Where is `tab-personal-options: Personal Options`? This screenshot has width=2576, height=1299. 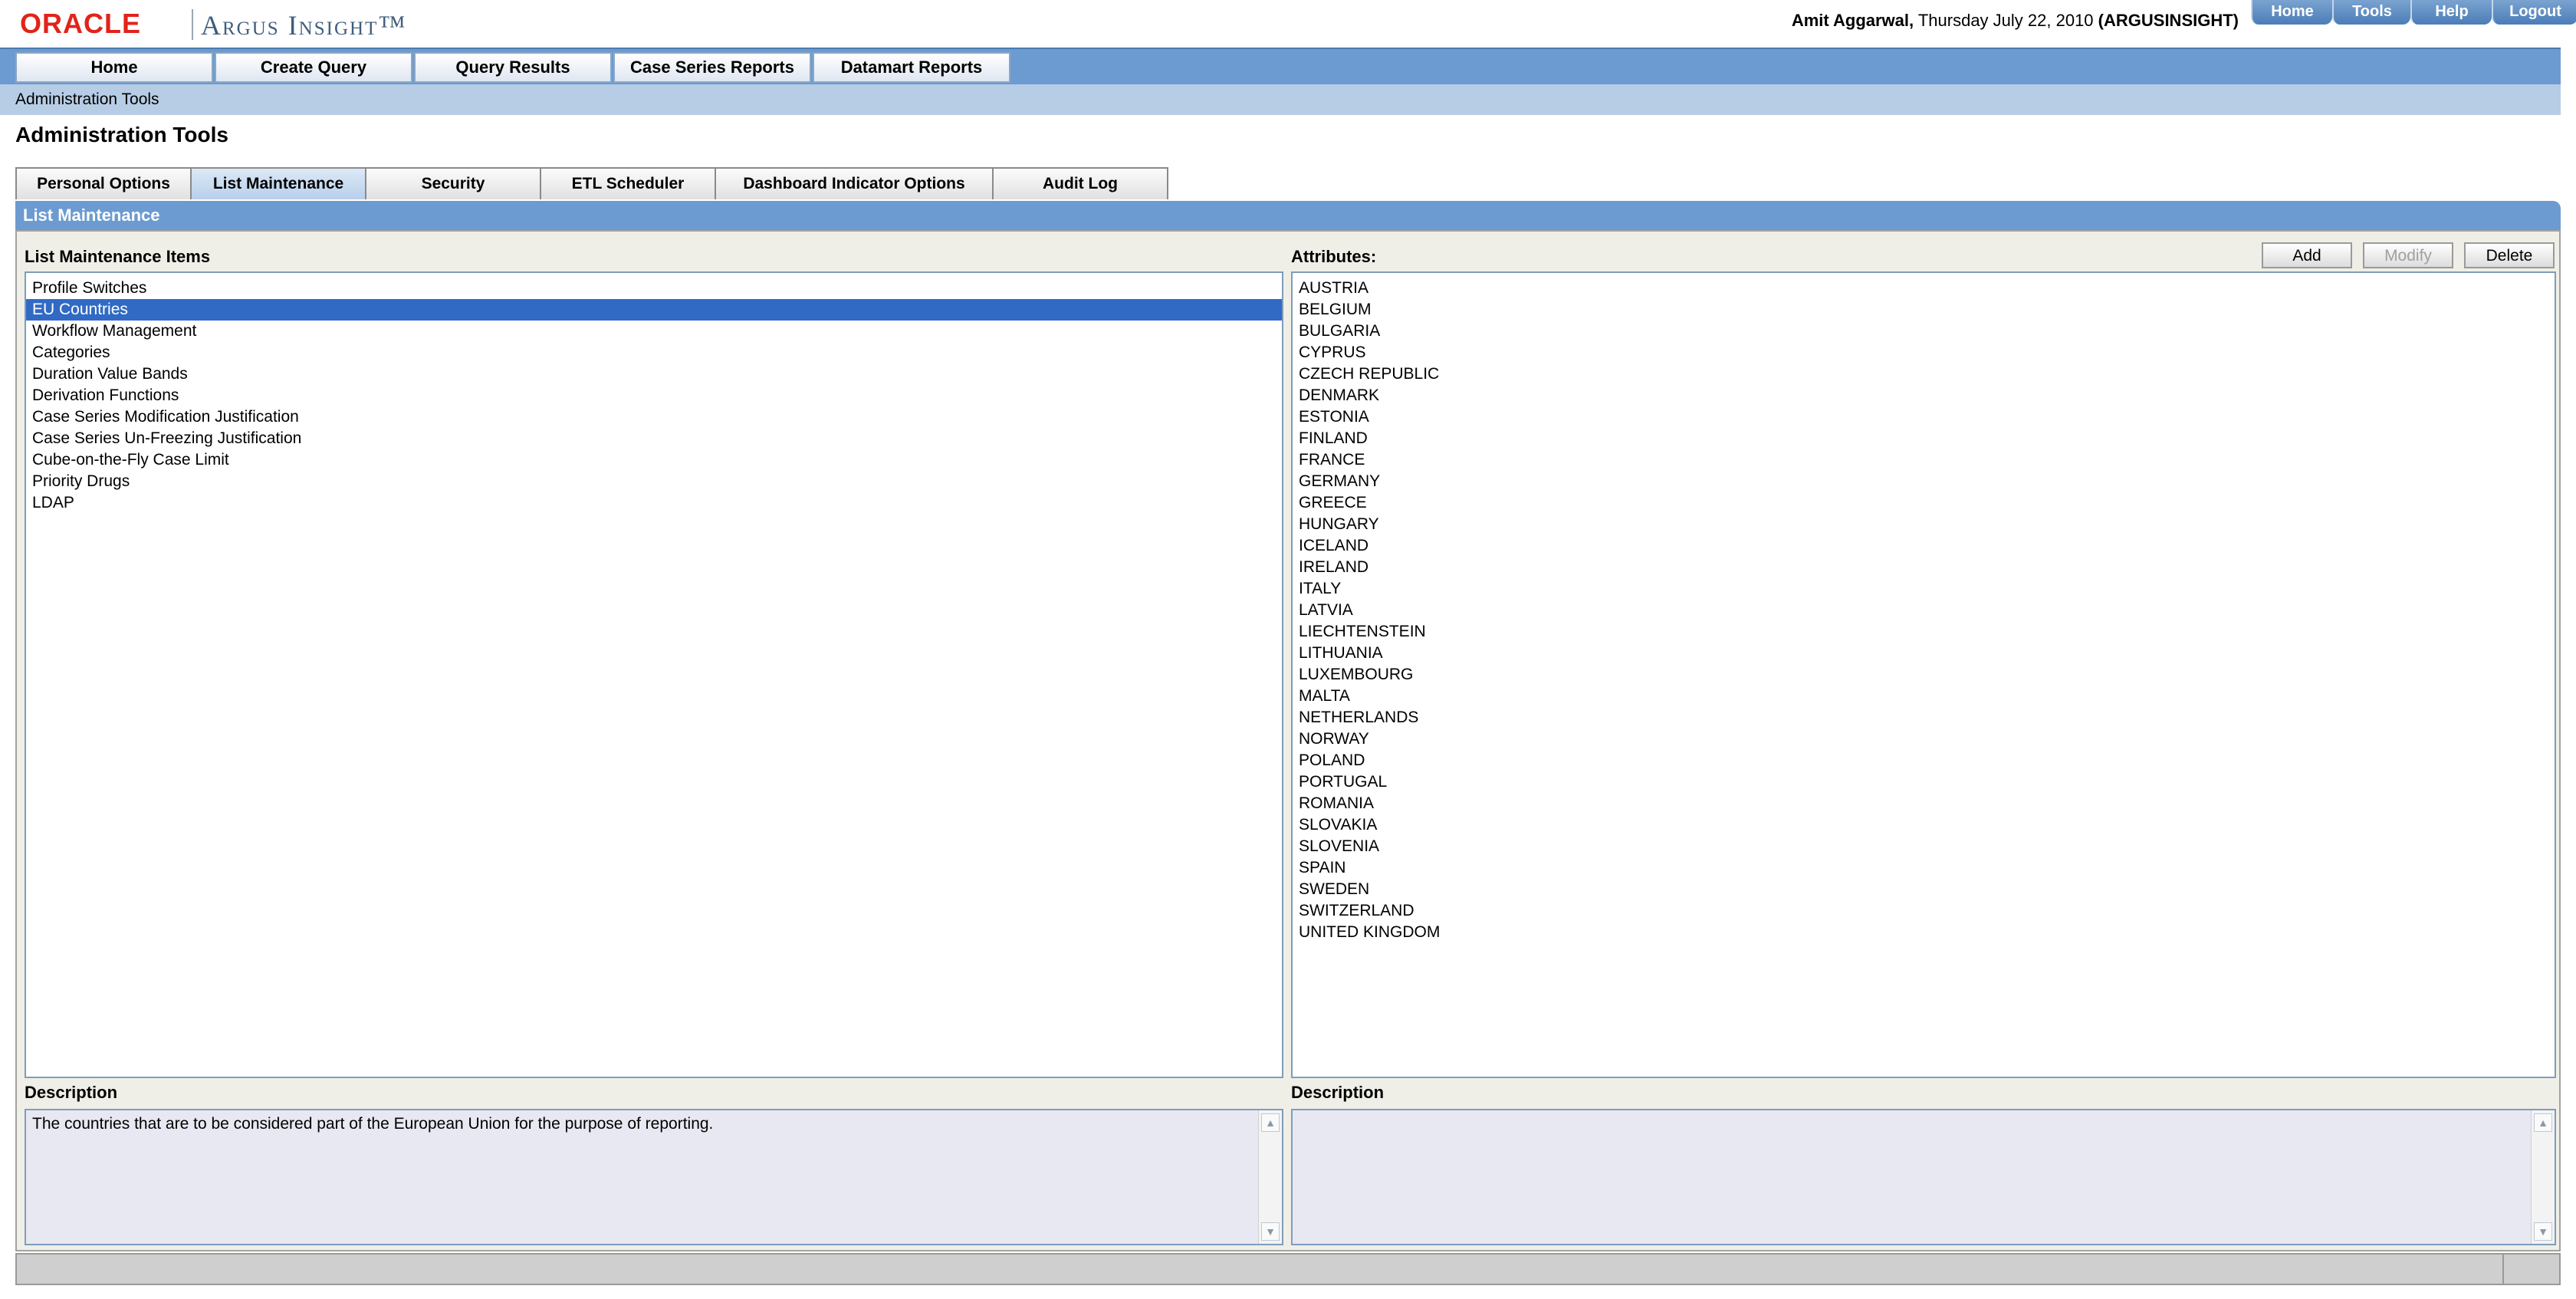 tab-personal-options: Personal Options is located at coordinates (103, 183).